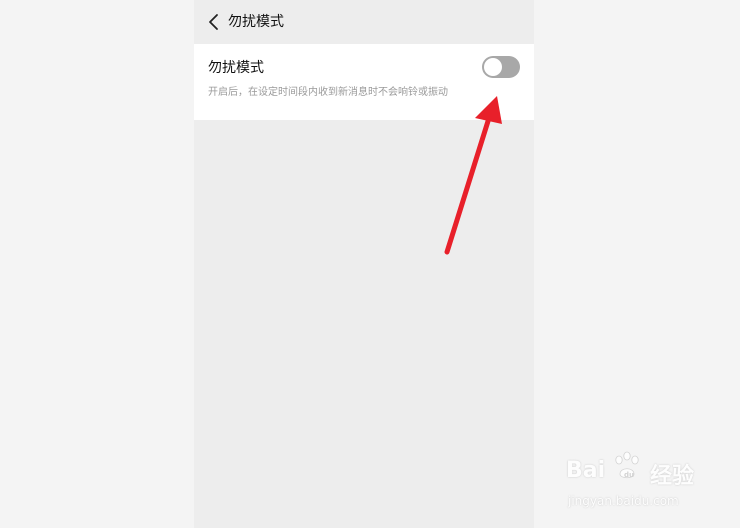  Describe the element at coordinates (364, 82) in the screenshot. I see `dnd-setting-card: 勿扰模式 开启后，在设定时间段内收到新消息时不会响铃或振动` at that location.